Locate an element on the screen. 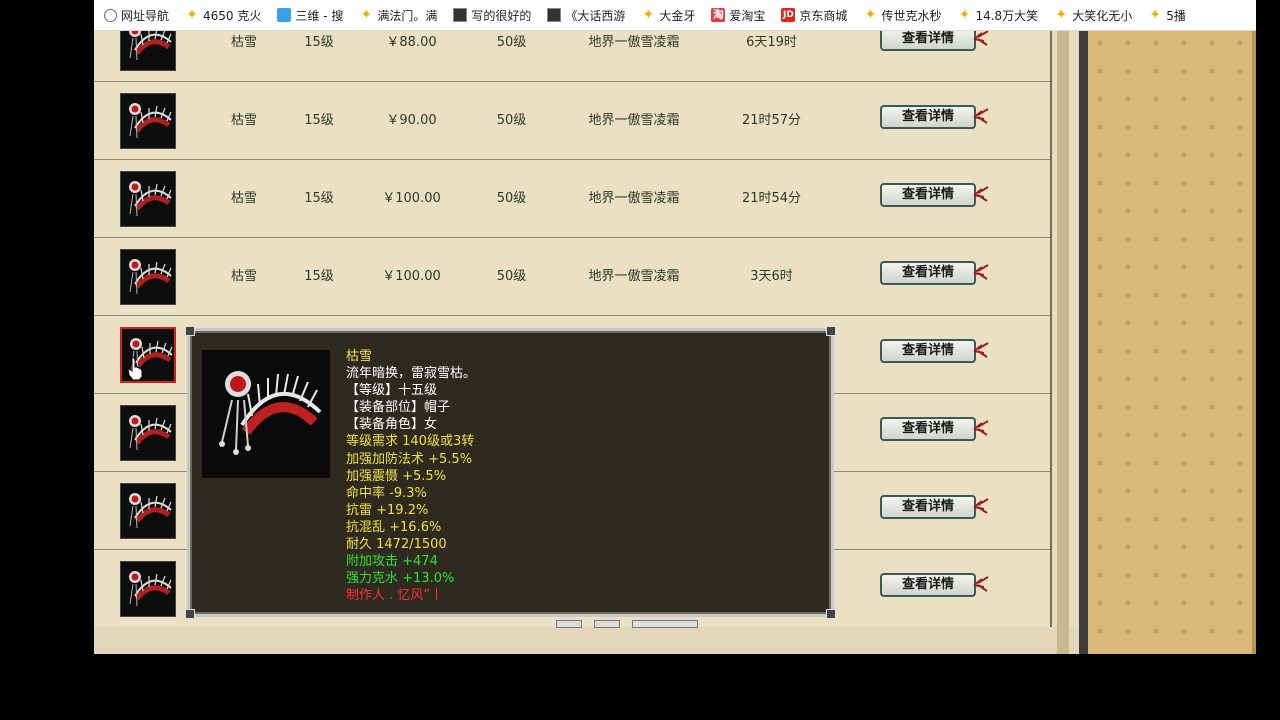  bookmark-label: 写的很好的 is located at coordinates (501, 15).